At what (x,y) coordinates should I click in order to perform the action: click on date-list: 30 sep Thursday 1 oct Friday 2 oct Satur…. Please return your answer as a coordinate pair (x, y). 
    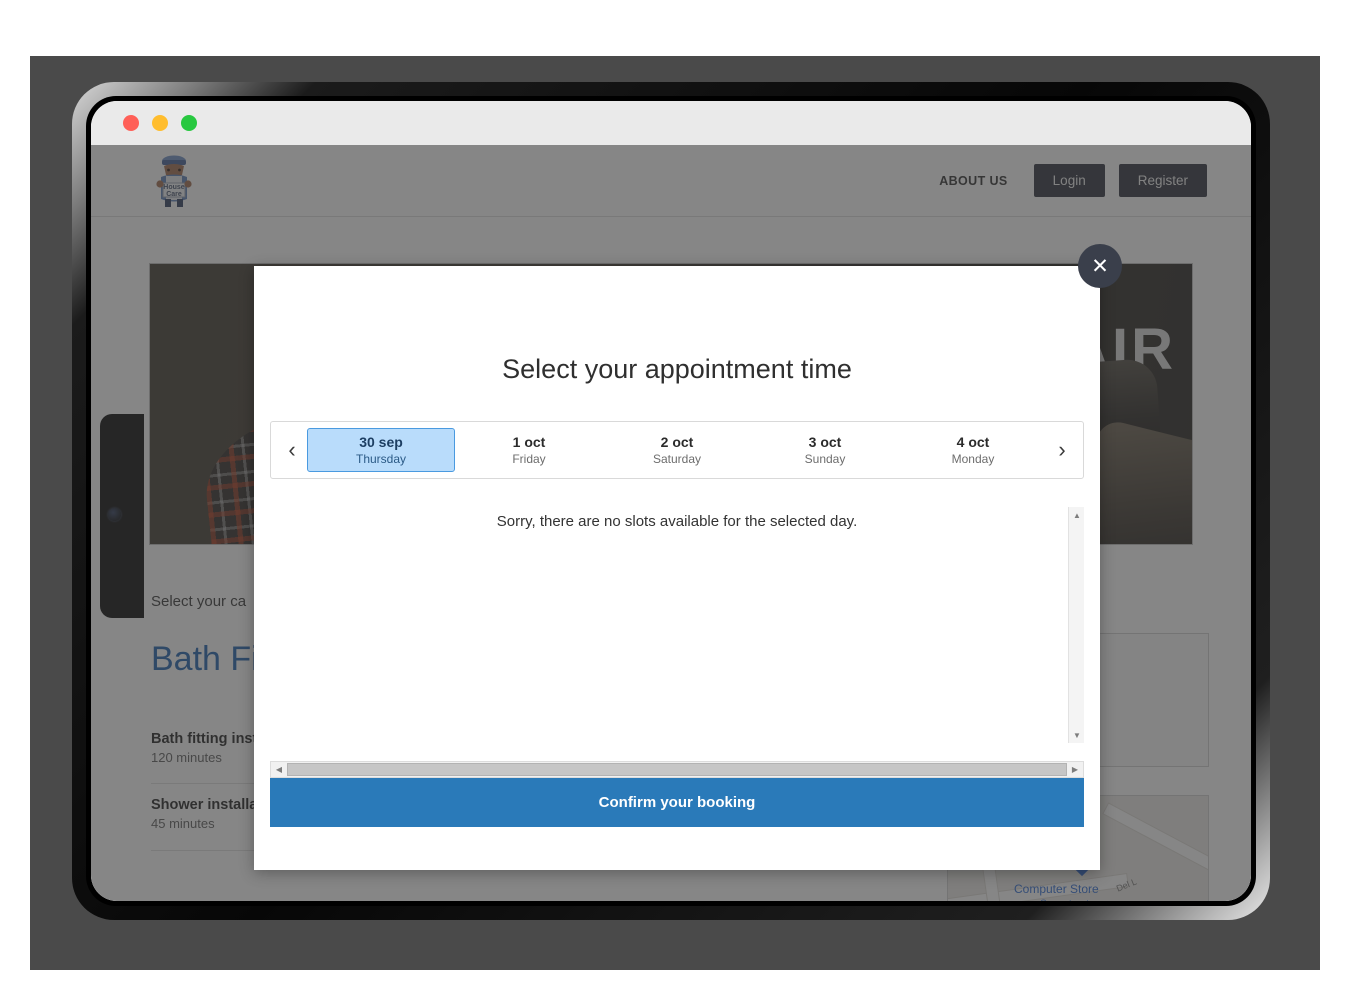
    Looking at the image, I should click on (677, 450).